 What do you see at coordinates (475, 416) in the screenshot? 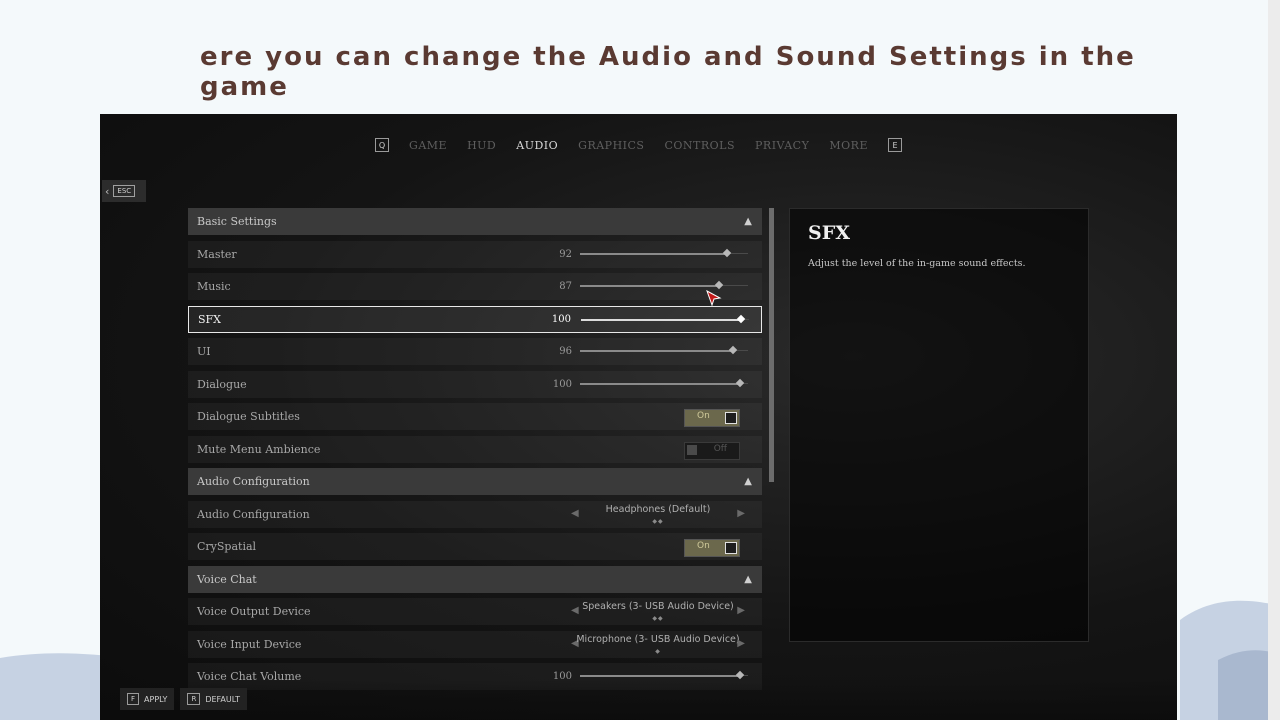
I see `setting-dialogue-subtitles: Dialogue Subtitles On` at bounding box center [475, 416].